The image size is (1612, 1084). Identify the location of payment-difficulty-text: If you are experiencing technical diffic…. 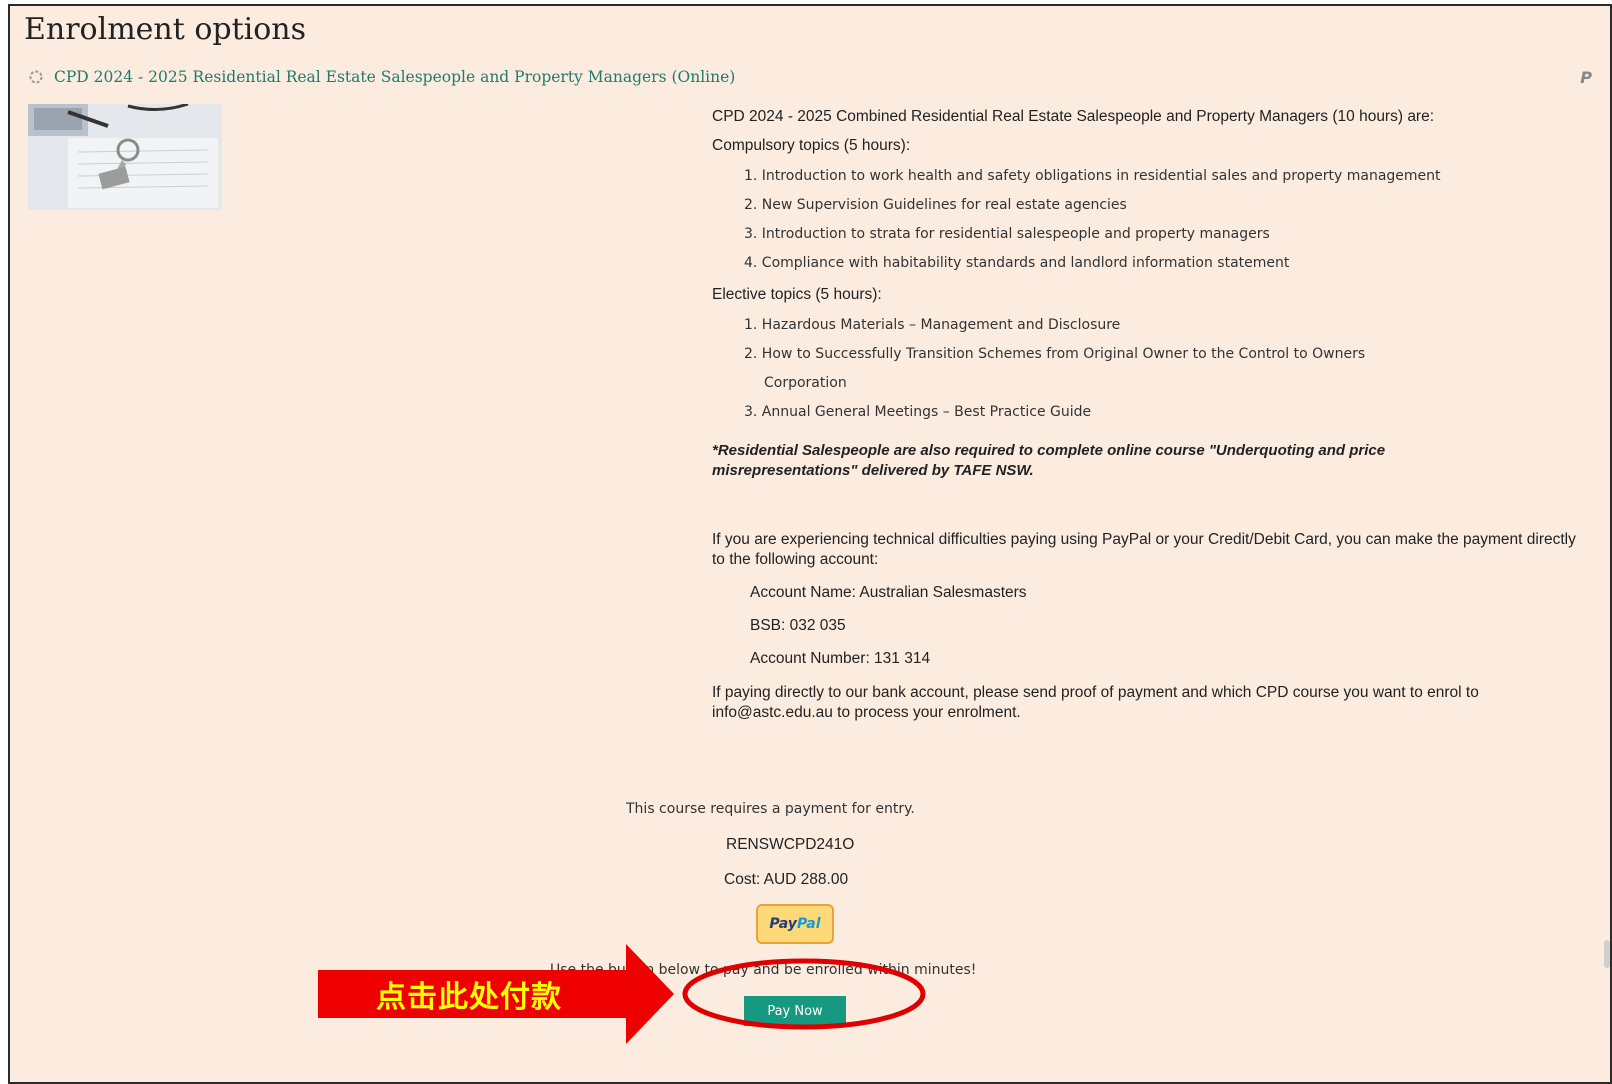
(1144, 549).